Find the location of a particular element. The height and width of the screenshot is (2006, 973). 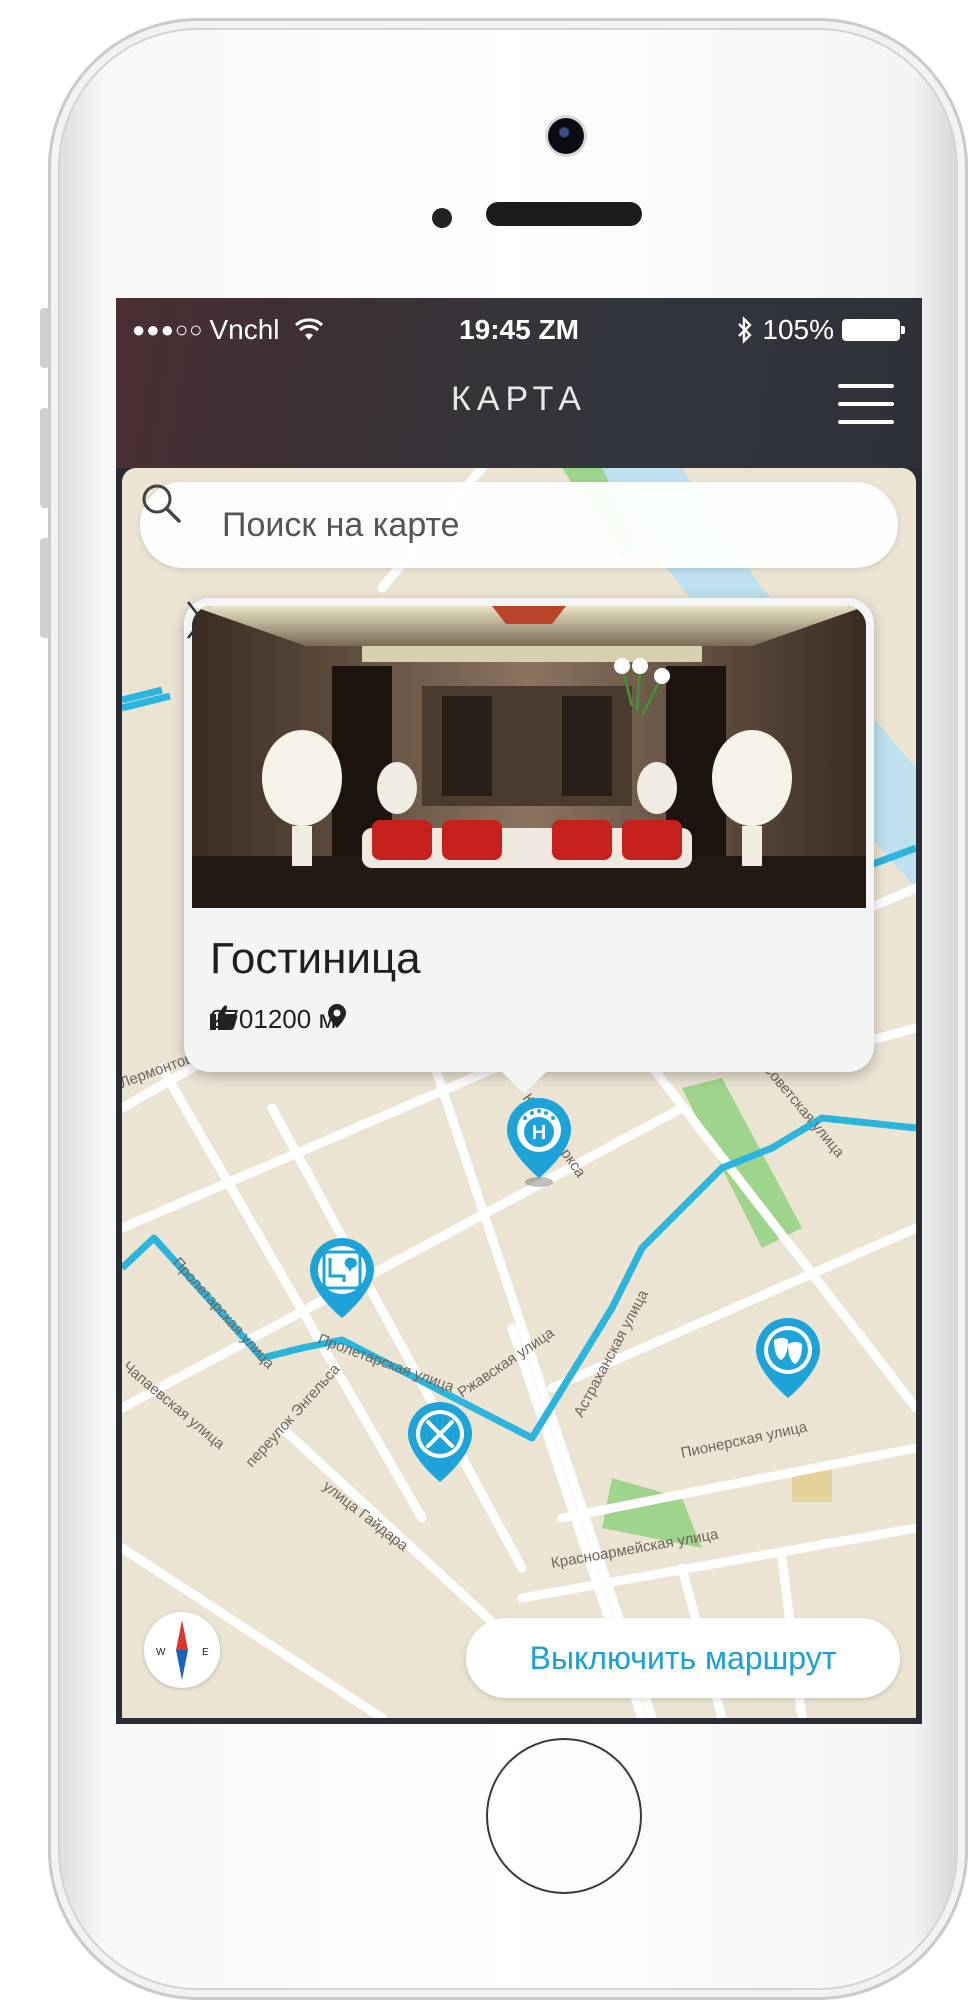

search-bar is located at coordinates (519, 525).